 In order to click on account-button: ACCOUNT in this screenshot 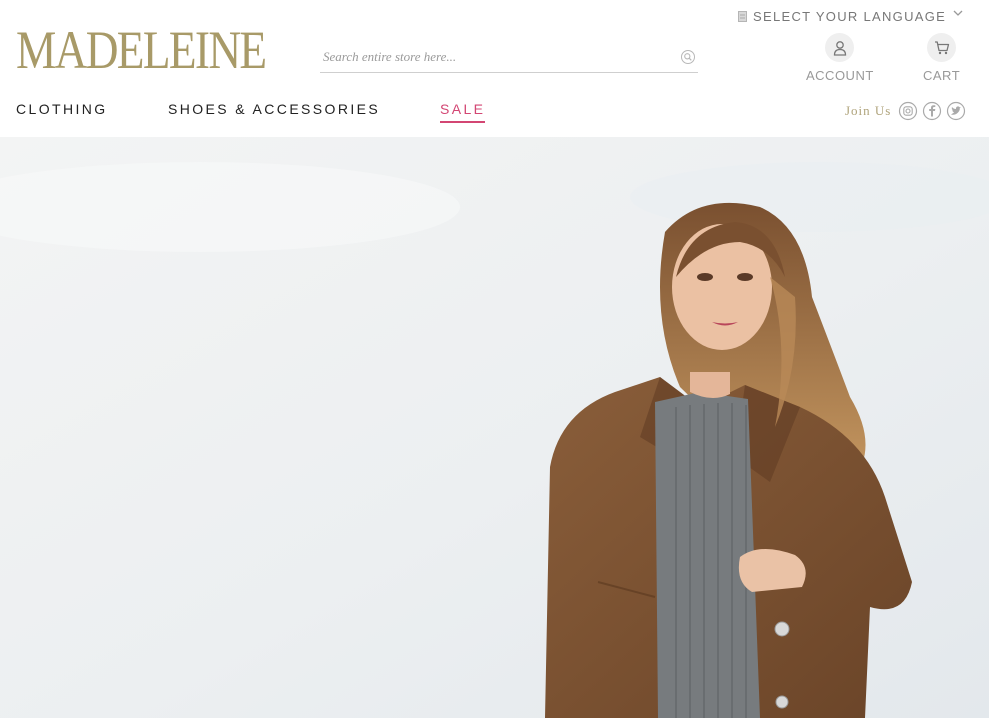, I will do `click(840, 58)`.